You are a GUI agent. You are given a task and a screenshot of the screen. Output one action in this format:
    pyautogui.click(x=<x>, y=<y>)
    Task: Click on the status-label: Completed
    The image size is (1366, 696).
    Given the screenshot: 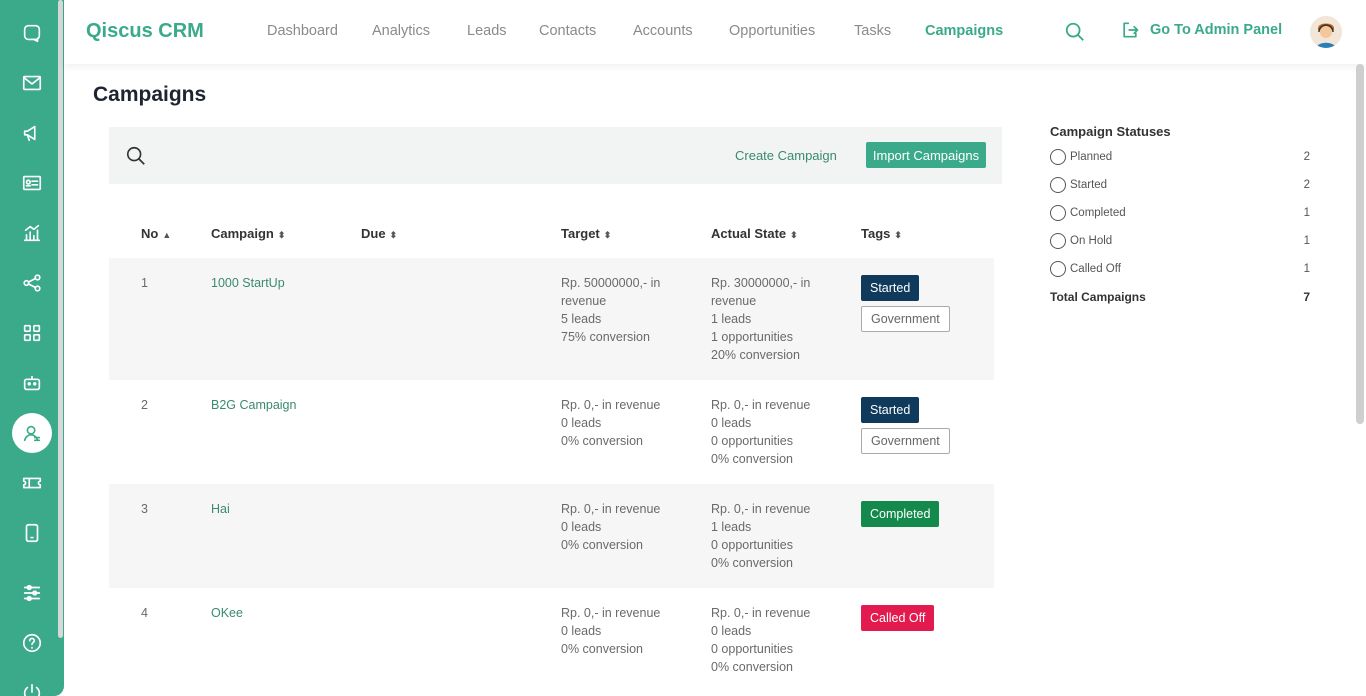 What is the action you would take?
    pyautogui.click(x=1098, y=213)
    